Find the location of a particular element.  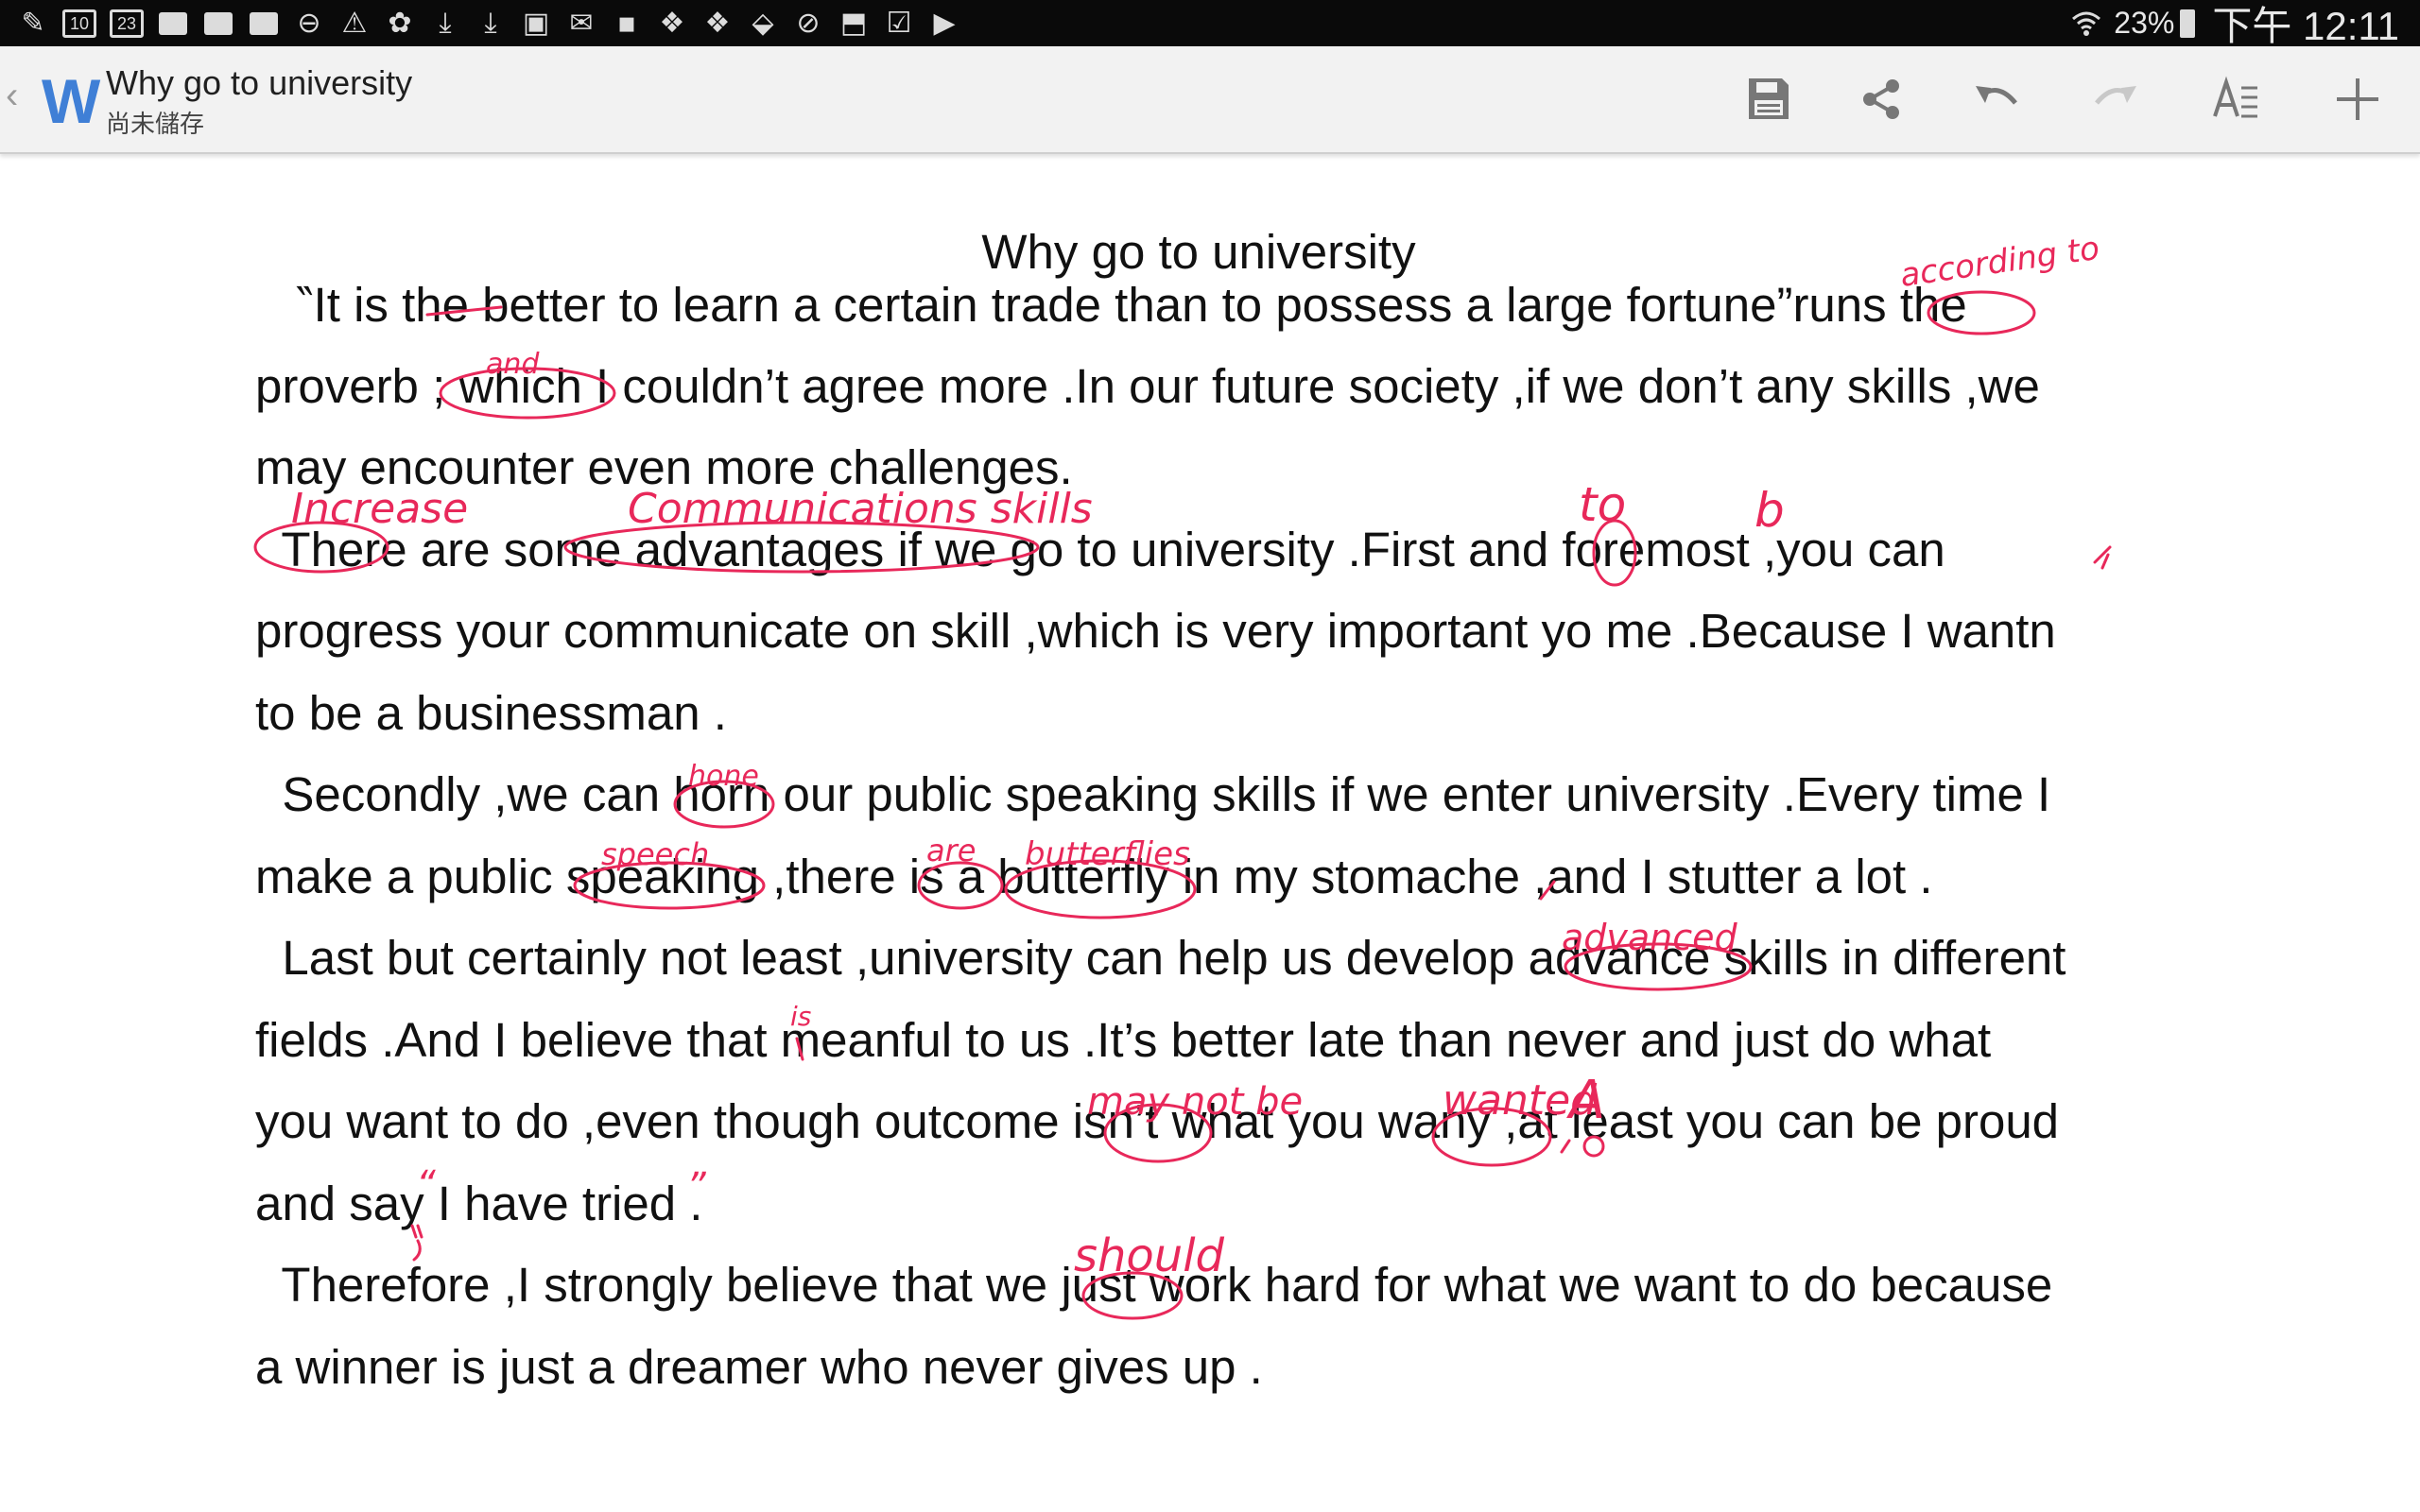

image-icon: ▣ is located at coordinates (536, 23).